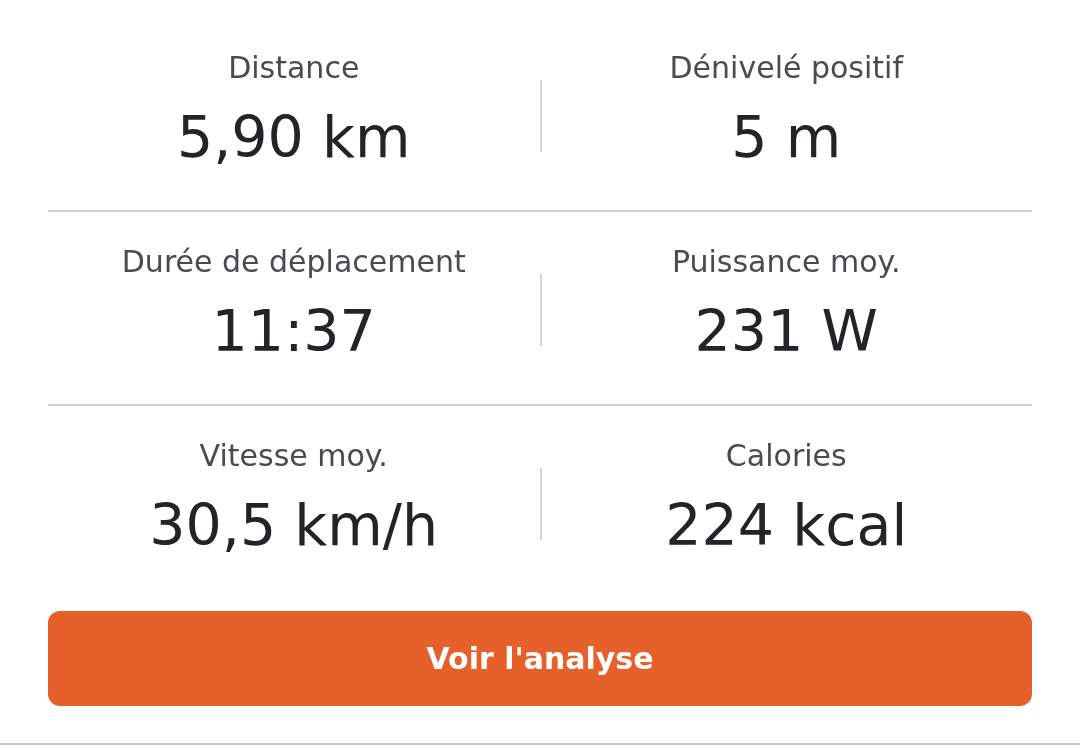 Image resolution: width=1080 pixels, height=750 pixels. Describe the element at coordinates (786, 262) in the screenshot. I see `stat-label: Puissance moy.` at that location.